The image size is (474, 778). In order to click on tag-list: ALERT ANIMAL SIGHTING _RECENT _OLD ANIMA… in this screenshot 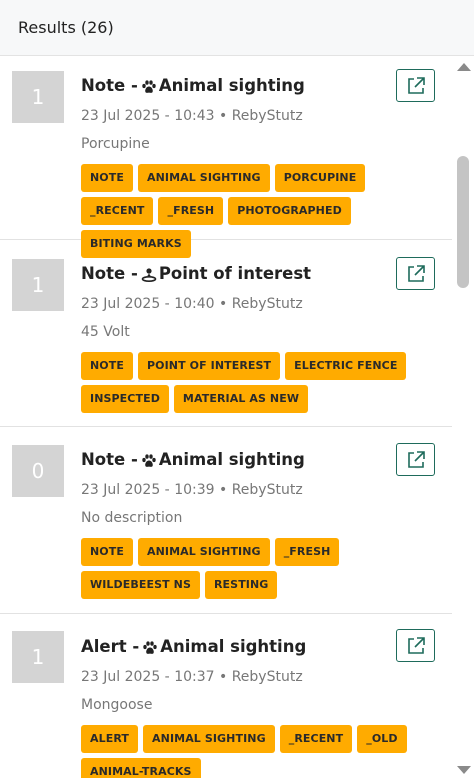, I will do `click(261, 751)`.